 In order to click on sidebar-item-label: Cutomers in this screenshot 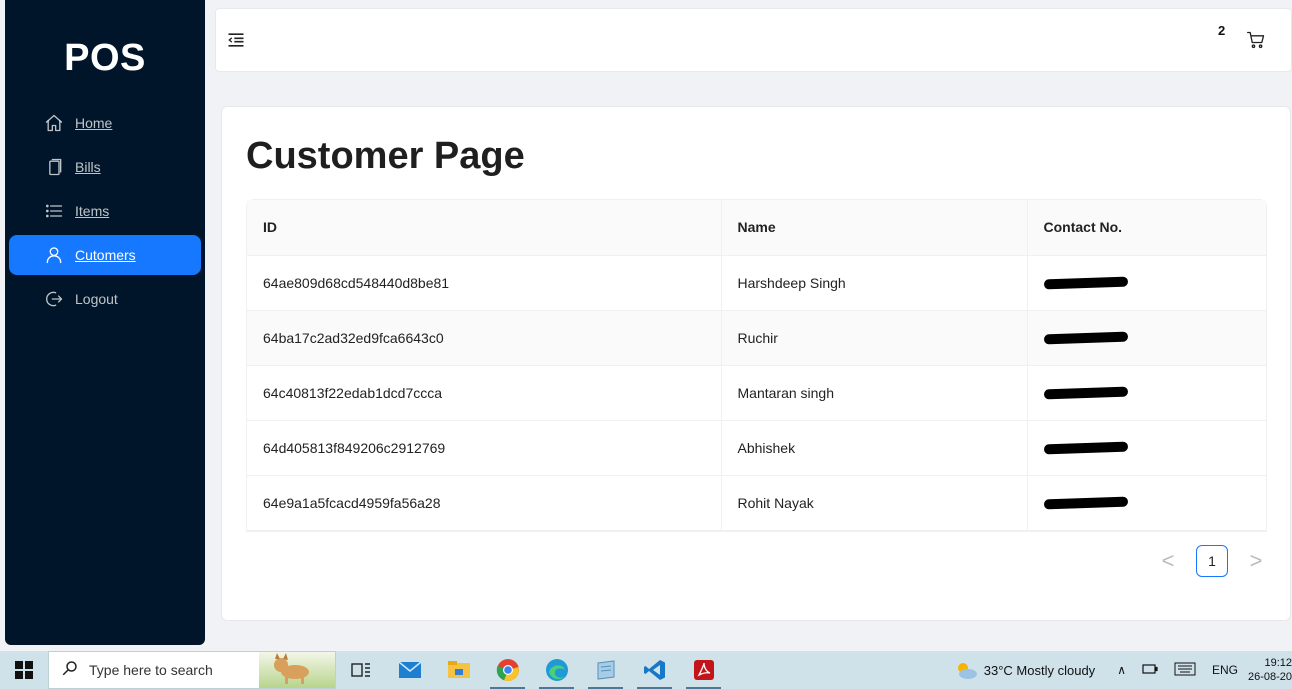, I will do `click(105, 255)`.